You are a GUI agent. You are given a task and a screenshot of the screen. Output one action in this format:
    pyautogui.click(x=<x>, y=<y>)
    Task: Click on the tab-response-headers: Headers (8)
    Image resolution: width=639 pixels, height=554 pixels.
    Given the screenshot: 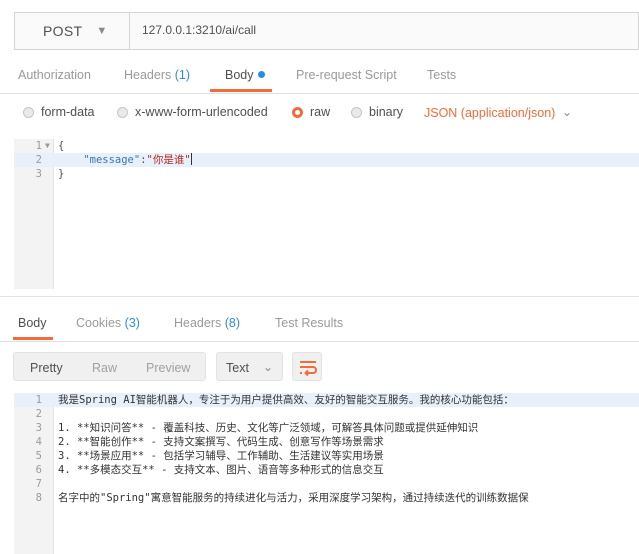 What is the action you would take?
    pyautogui.click(x=207, y=323)
    